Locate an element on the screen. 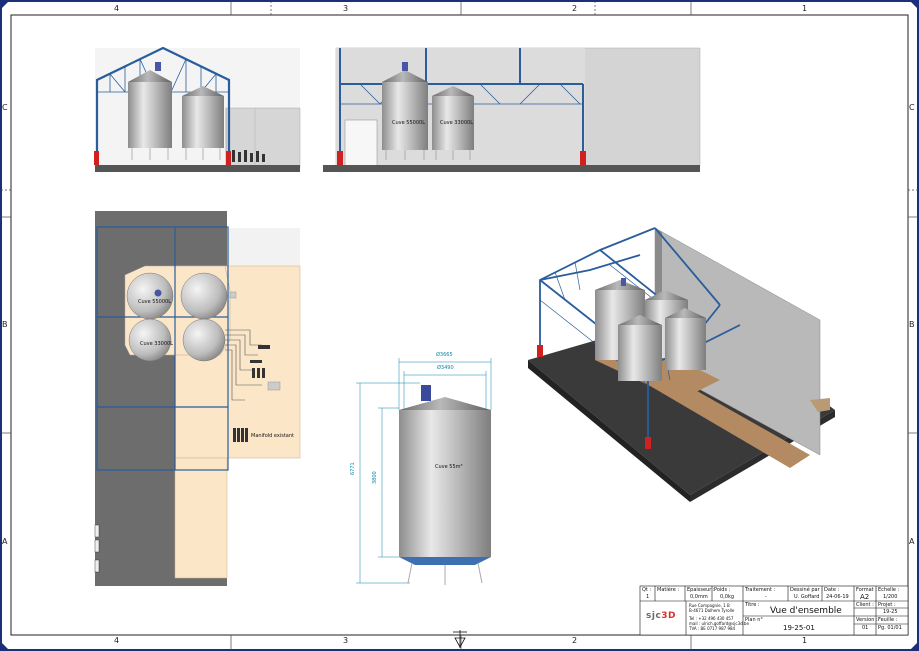 The width and height of the screenshot is (919, 651). zone-label-left-b: B is located at coordinates (5, 324).